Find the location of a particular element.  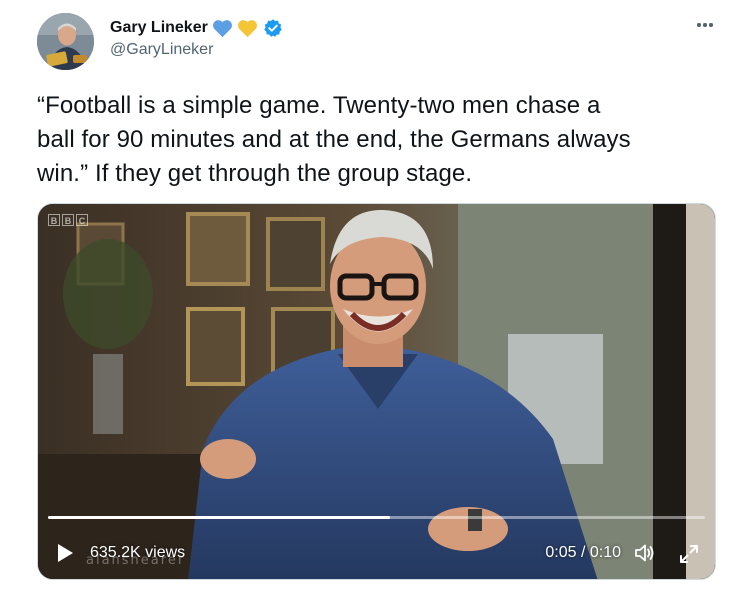

channel-logo: B B C is located at coordinates (68, 220).